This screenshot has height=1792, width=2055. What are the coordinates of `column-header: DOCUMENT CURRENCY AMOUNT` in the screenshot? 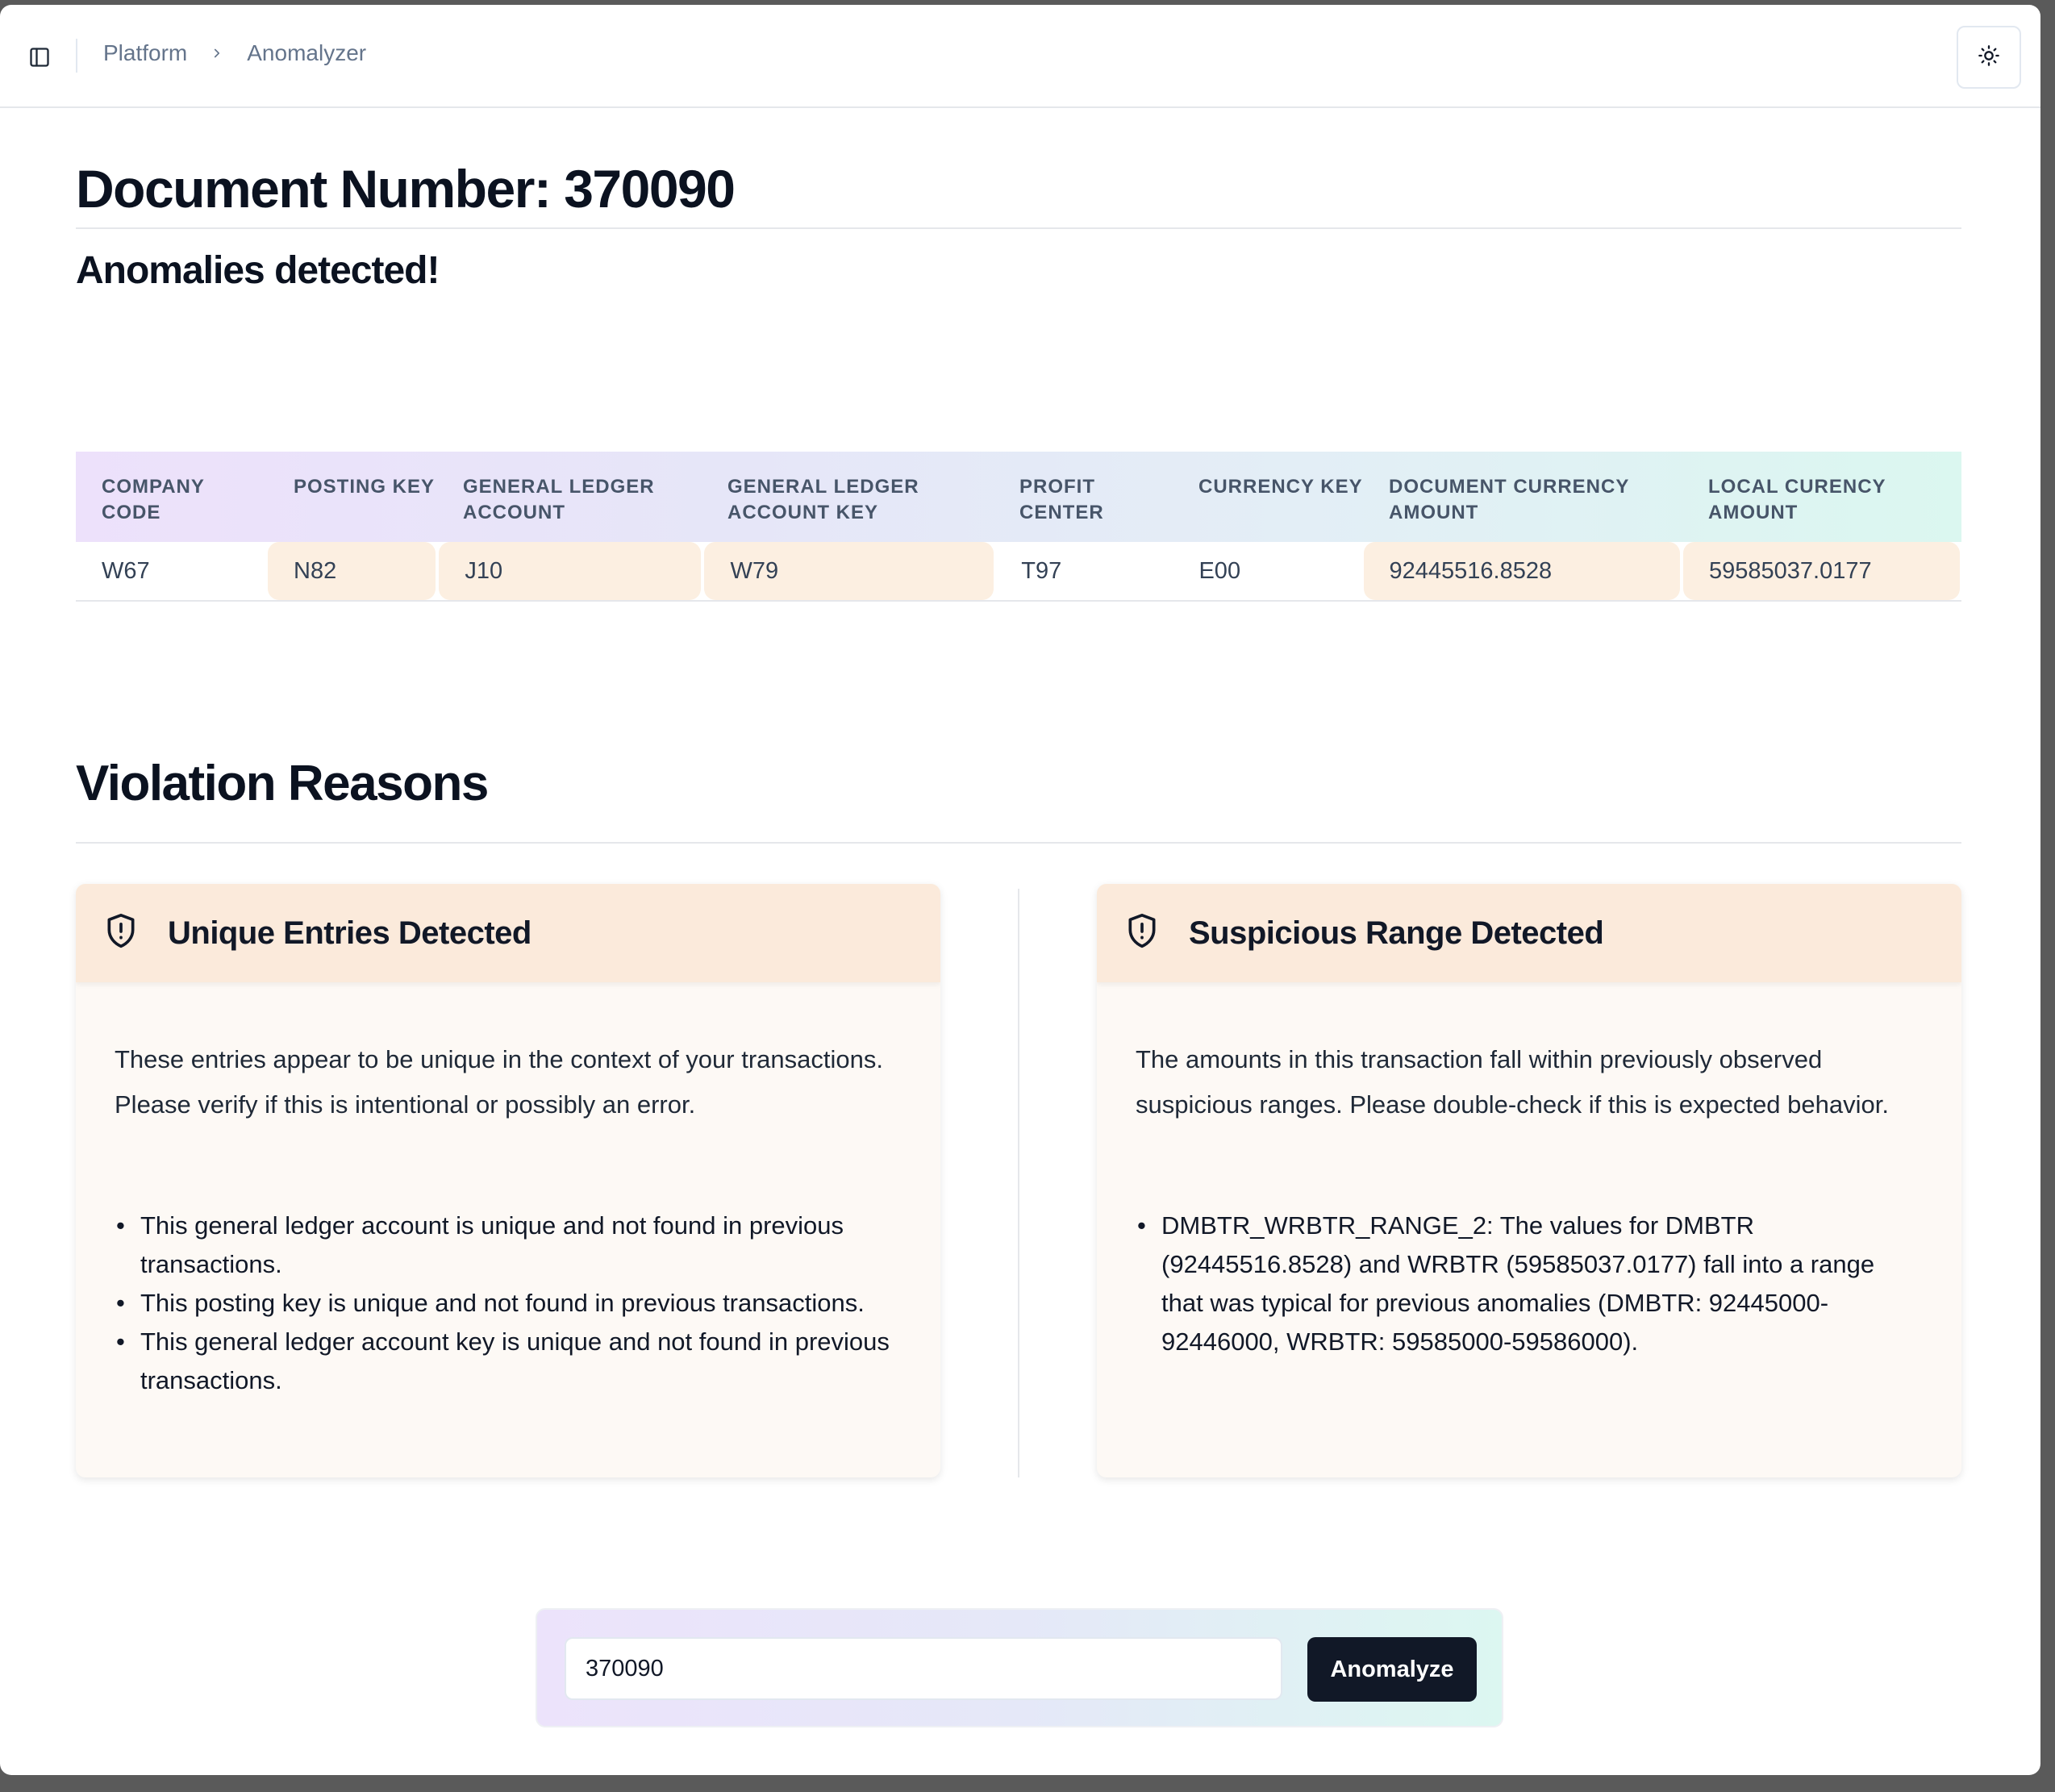 It's located at (1509, 500).